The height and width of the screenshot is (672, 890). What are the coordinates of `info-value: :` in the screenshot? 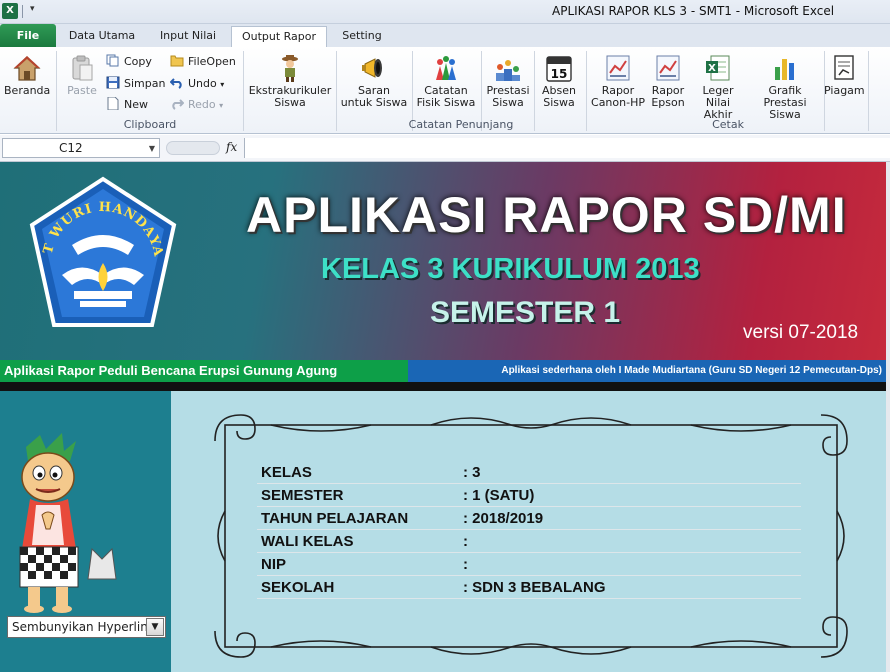 It's located at (465, 564).